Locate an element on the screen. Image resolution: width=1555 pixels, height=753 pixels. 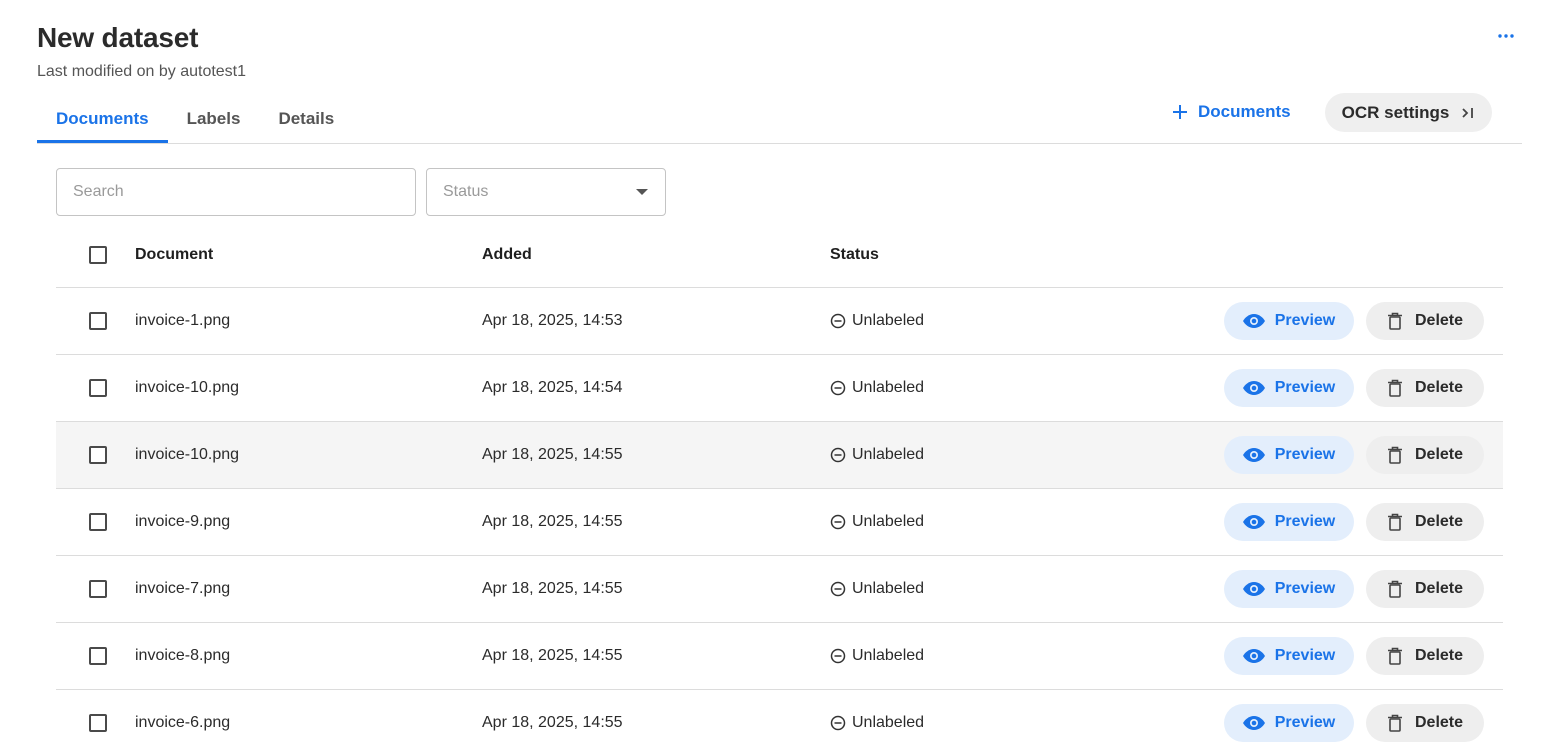
tab-details: Details is located at coordinates (306, 119).